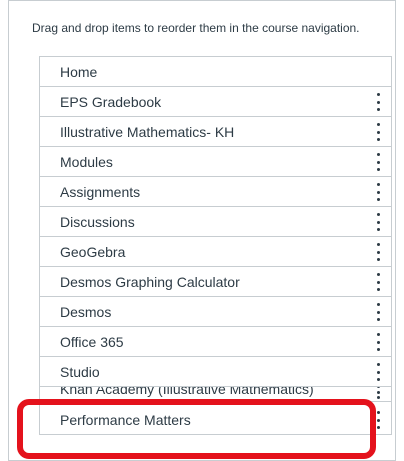  Describe the element at coordinates (92, 342) in the screenshot. I see `nav-item-label: Office 365` at that location.